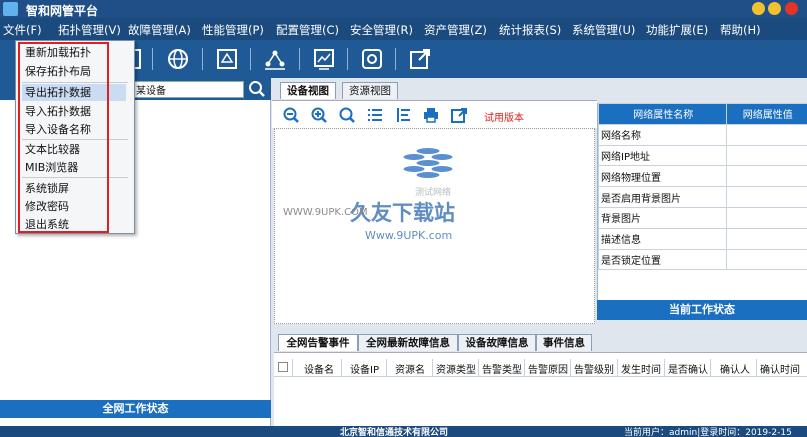 The height and width of the screenshot is (437, 807). What do you see at coordinates (375, 115) in the screenshot?
I see `list-icon` at bounding box center [375, 115].